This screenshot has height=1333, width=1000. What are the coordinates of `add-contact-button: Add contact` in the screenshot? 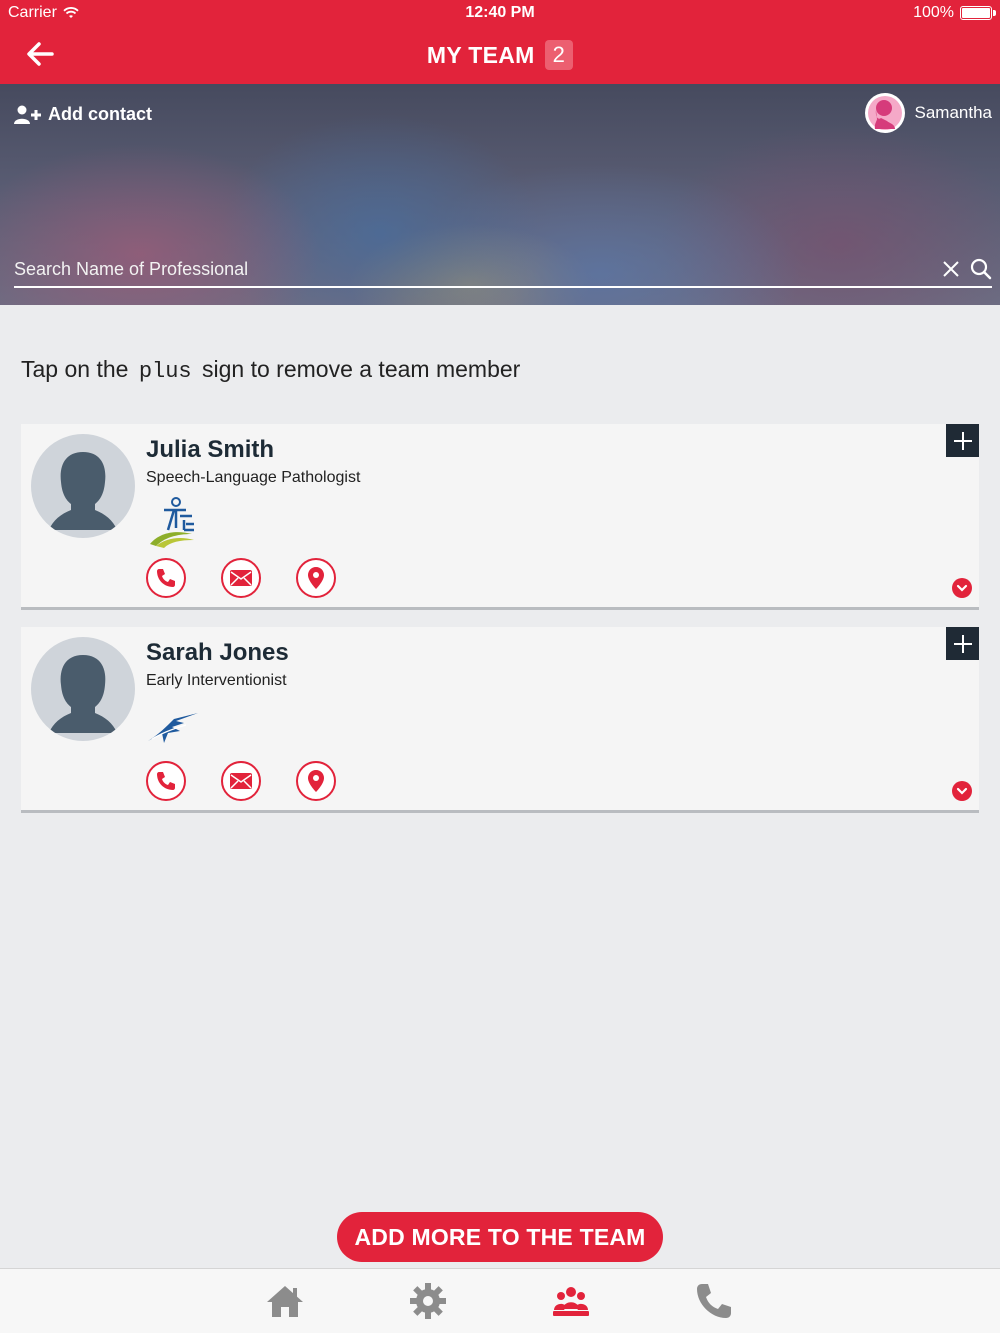 It's located at (83, 114).